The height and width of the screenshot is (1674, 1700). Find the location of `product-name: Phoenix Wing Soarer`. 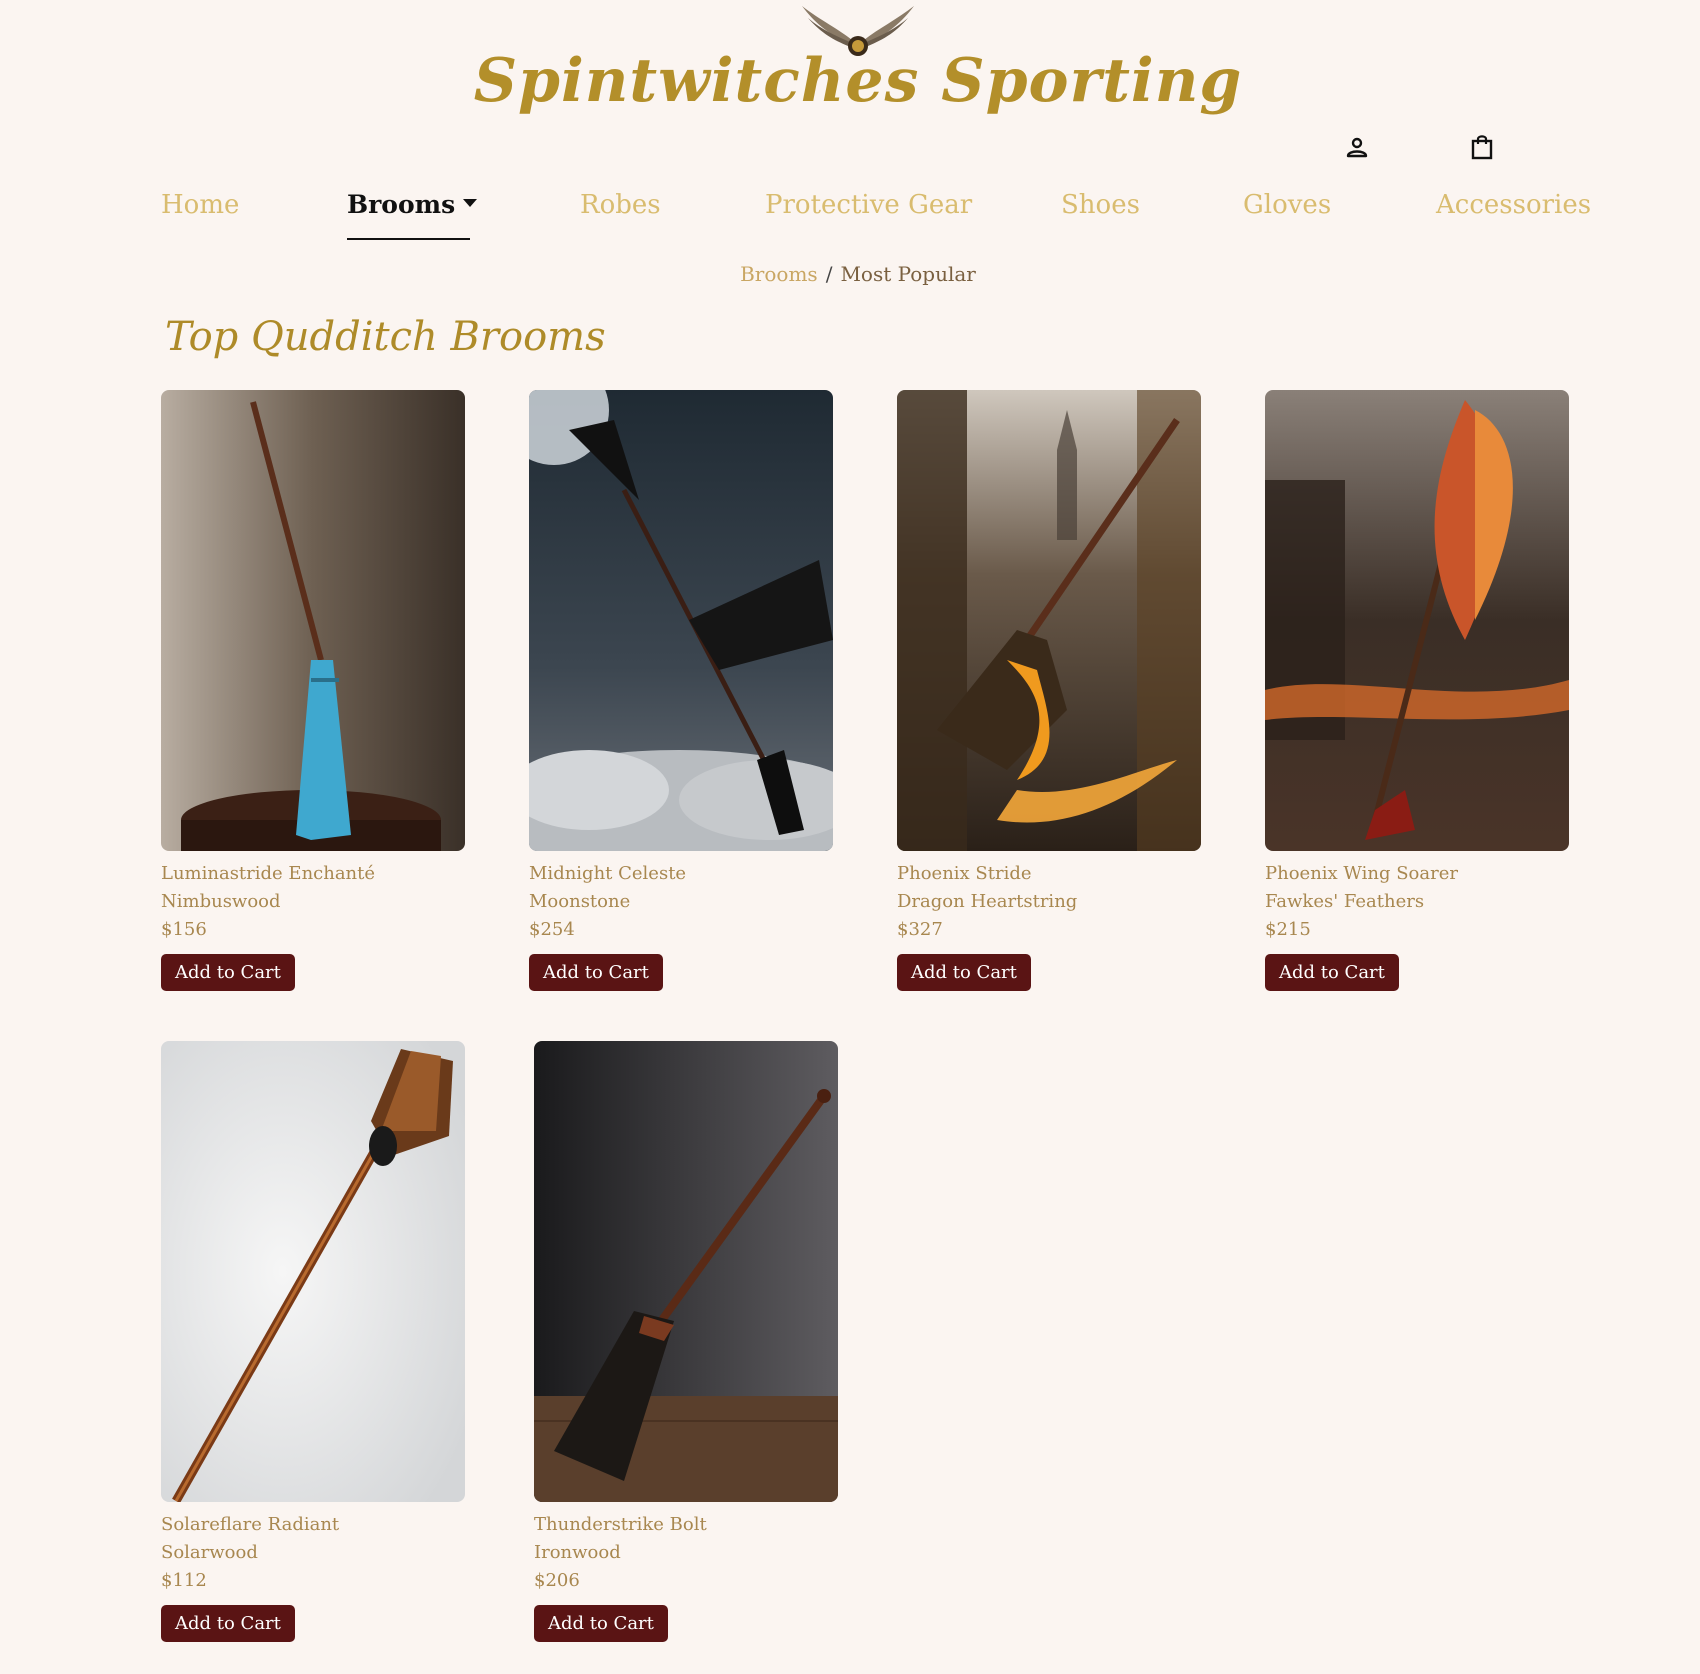

product-name: Phoenix Wing Soarer is located at coordinates (1425, 874).